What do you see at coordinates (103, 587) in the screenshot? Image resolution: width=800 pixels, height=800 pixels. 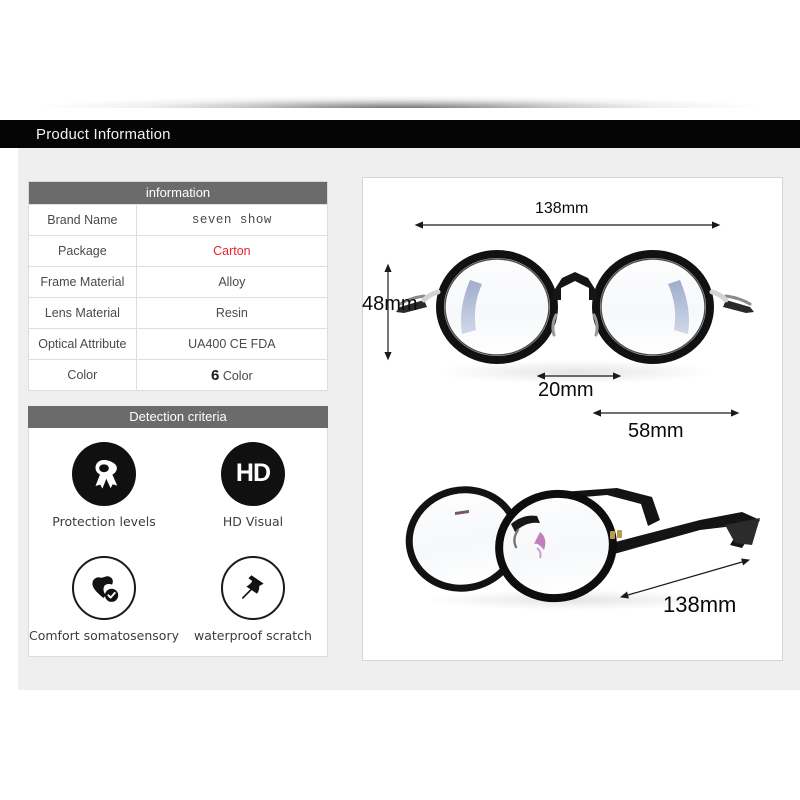 I see `heart-check-icon` at bounding box center [103, 587].